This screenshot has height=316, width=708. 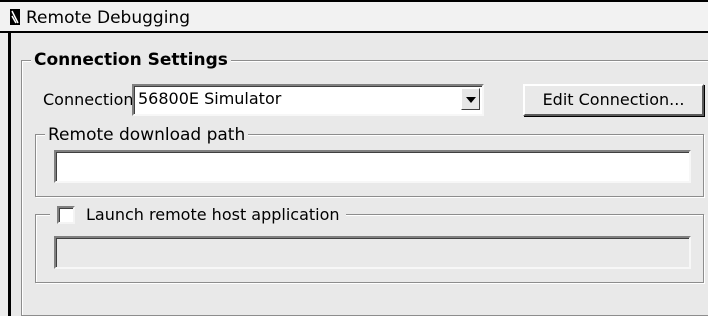 What do you see at coordinates (308, 100) in the screenshot?
I see `connection-select: 56800E Simulator` at bounding box center [308, 100].